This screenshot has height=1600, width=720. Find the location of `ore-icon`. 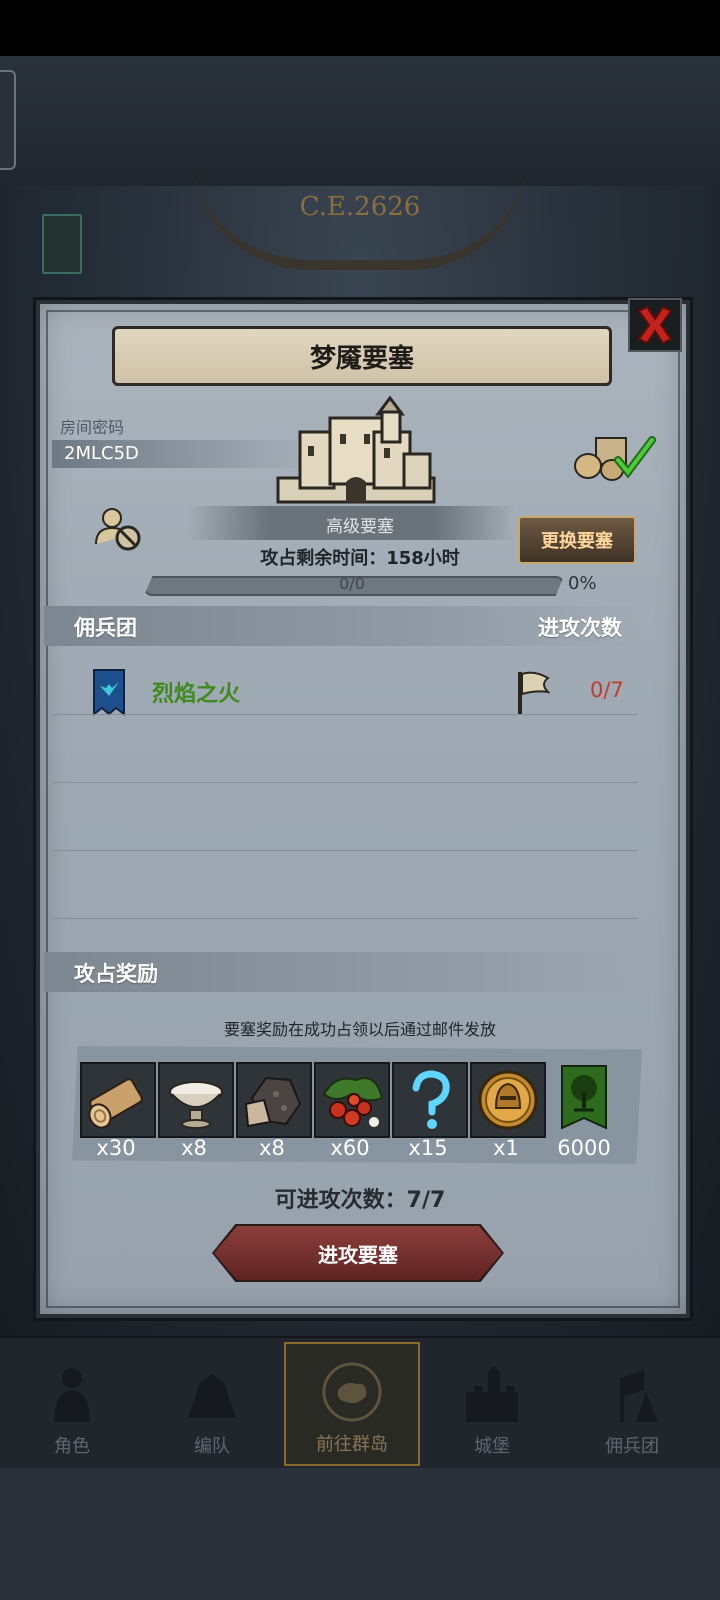

ore-icon is located at coordinates (273, 1102).